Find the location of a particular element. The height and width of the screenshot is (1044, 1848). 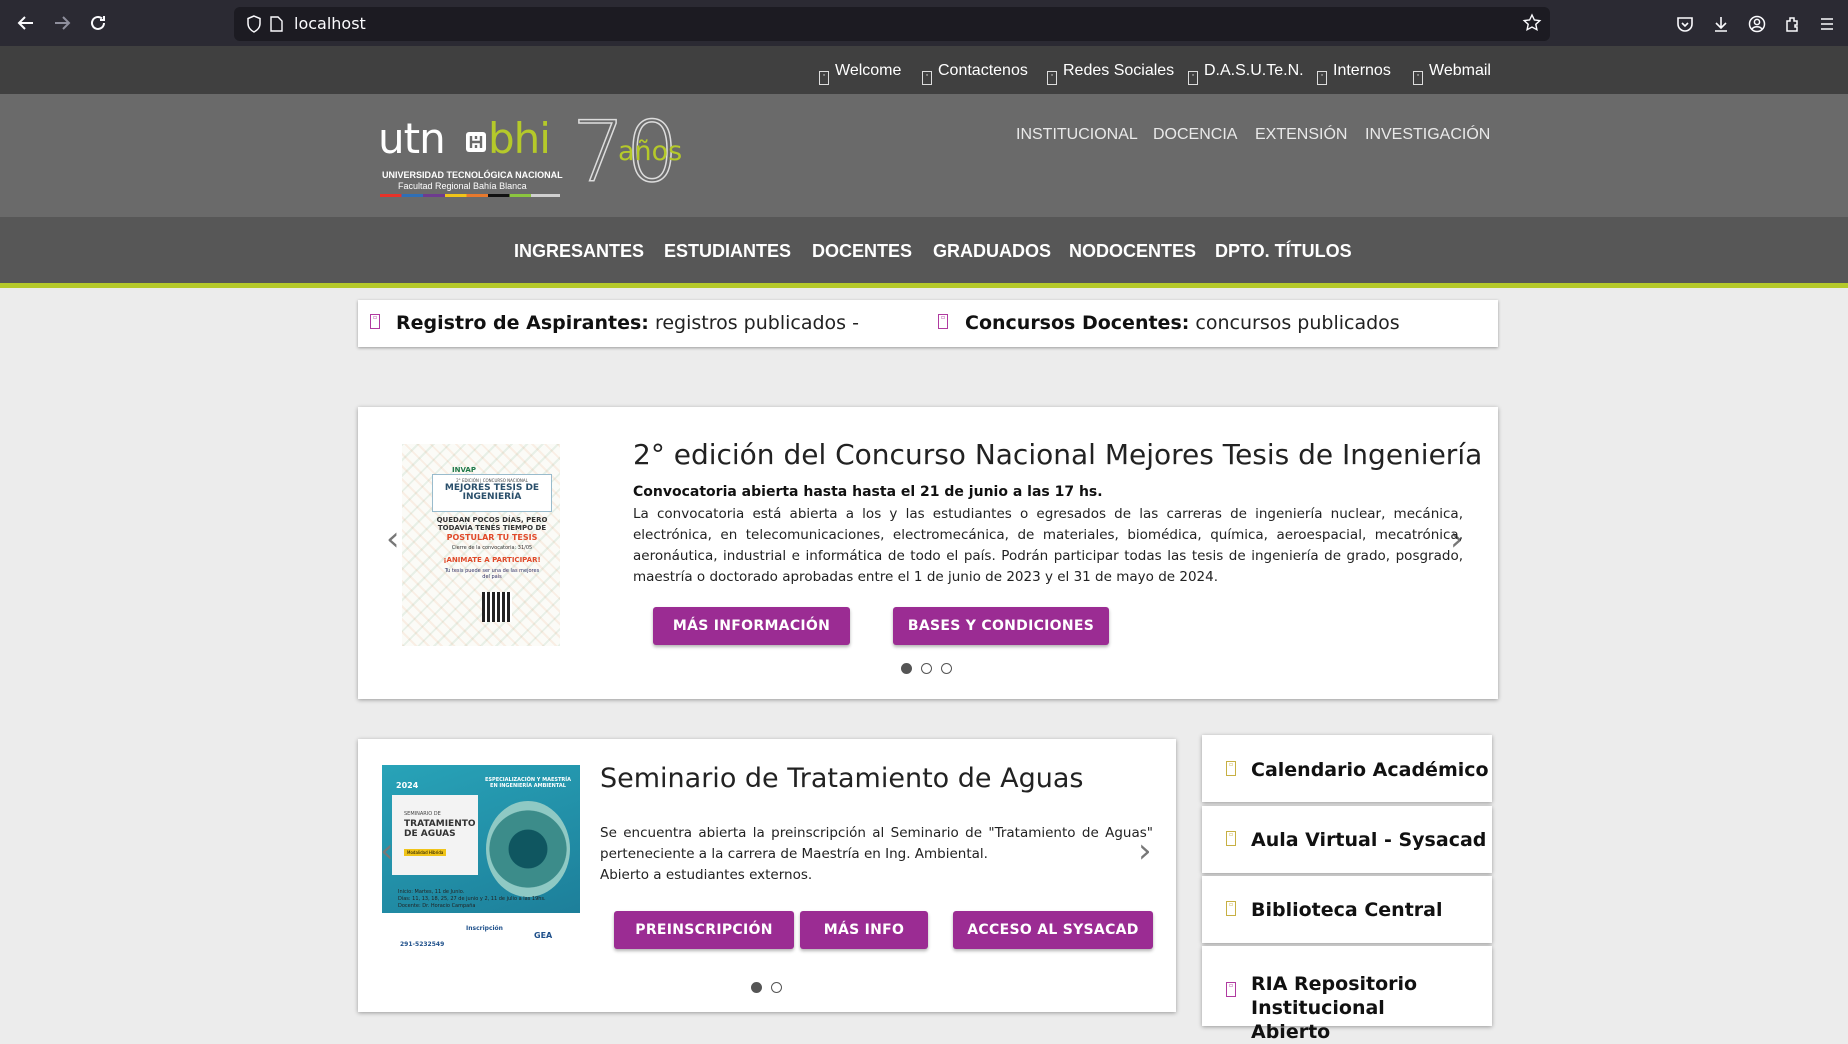

toplink-contactenos: ▫ Contactenos is located at coordinates (975, 70).